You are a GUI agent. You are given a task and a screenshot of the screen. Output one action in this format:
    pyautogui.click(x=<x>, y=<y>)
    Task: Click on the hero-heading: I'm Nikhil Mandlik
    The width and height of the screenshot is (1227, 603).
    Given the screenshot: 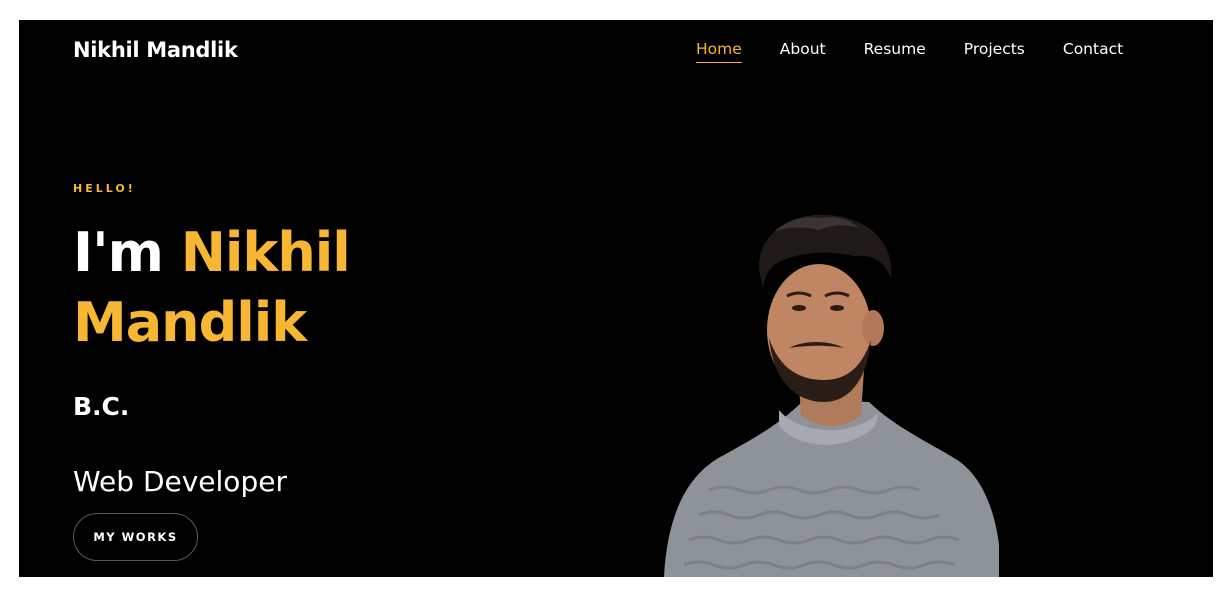 What is the action you would take?
    pyautogui.click(x=283, y=288)
    